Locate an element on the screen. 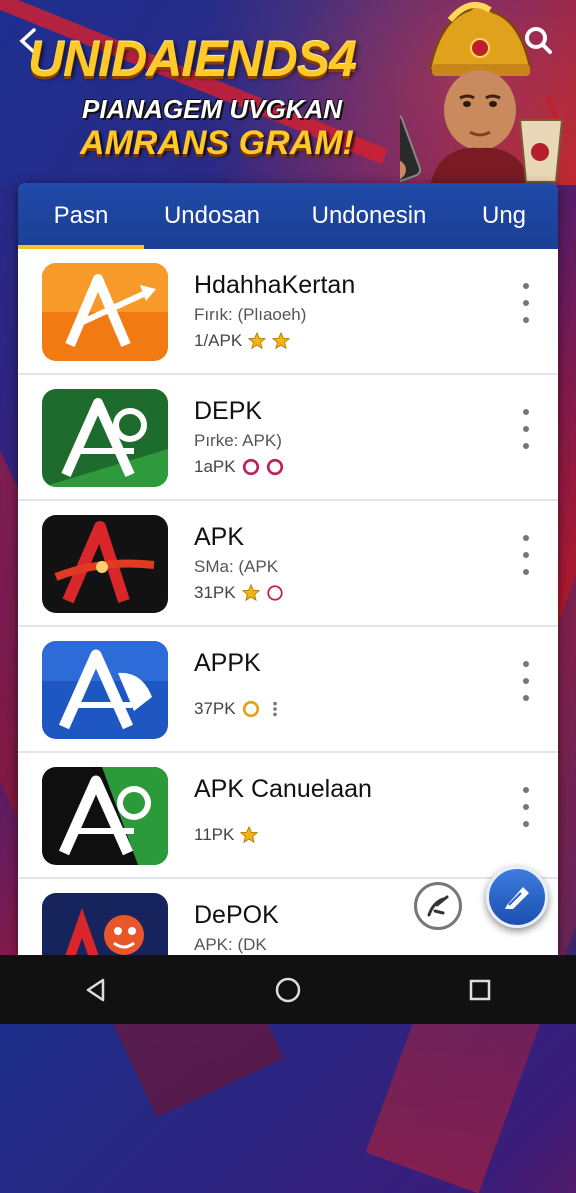 The height and width of the screenshot is (1193, 576). edit-icon is located at coordinates (517, 897).